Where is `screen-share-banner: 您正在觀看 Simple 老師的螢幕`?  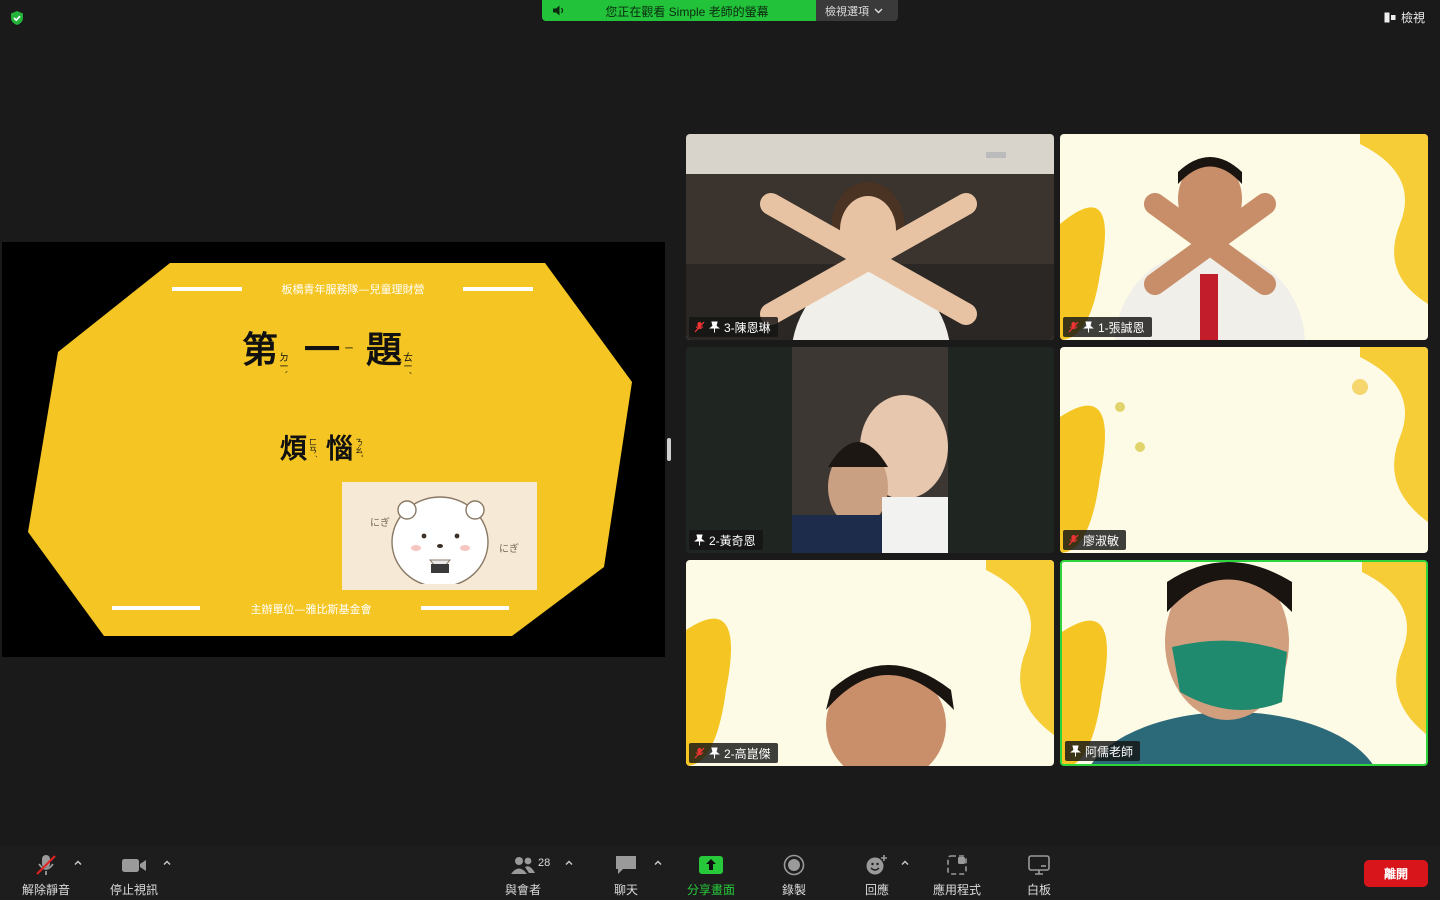
screen-share-banner: 您正在觀看 Simple 老師的螢幕 is located at coordinates (679, 10).